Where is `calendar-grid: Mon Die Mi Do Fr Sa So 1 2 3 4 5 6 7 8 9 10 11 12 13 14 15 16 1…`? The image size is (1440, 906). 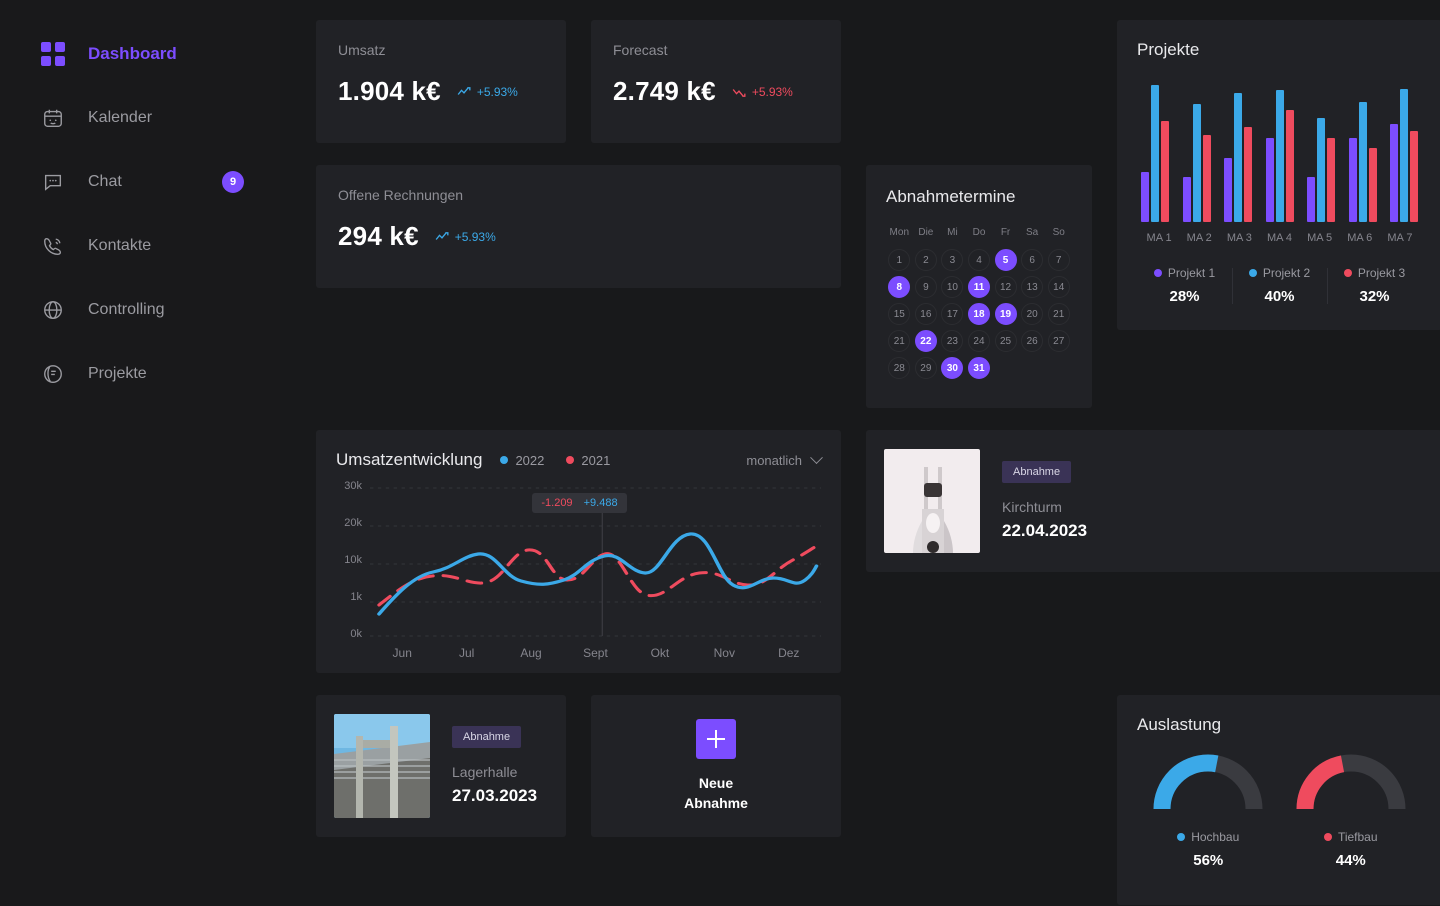
calendar-grid: Mon Die Mi Do Fr Sa So 1 2 3 4 5 6 7 8 9 10 11 12 13 14 15 16 1… is located at coordinates (979, 303).